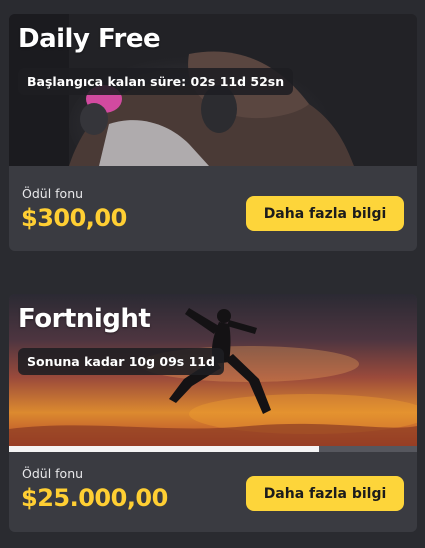  I want to click on card-footer: Ödül fonu $25.000,00 Daha fazla bilgi, so click(213, 492).